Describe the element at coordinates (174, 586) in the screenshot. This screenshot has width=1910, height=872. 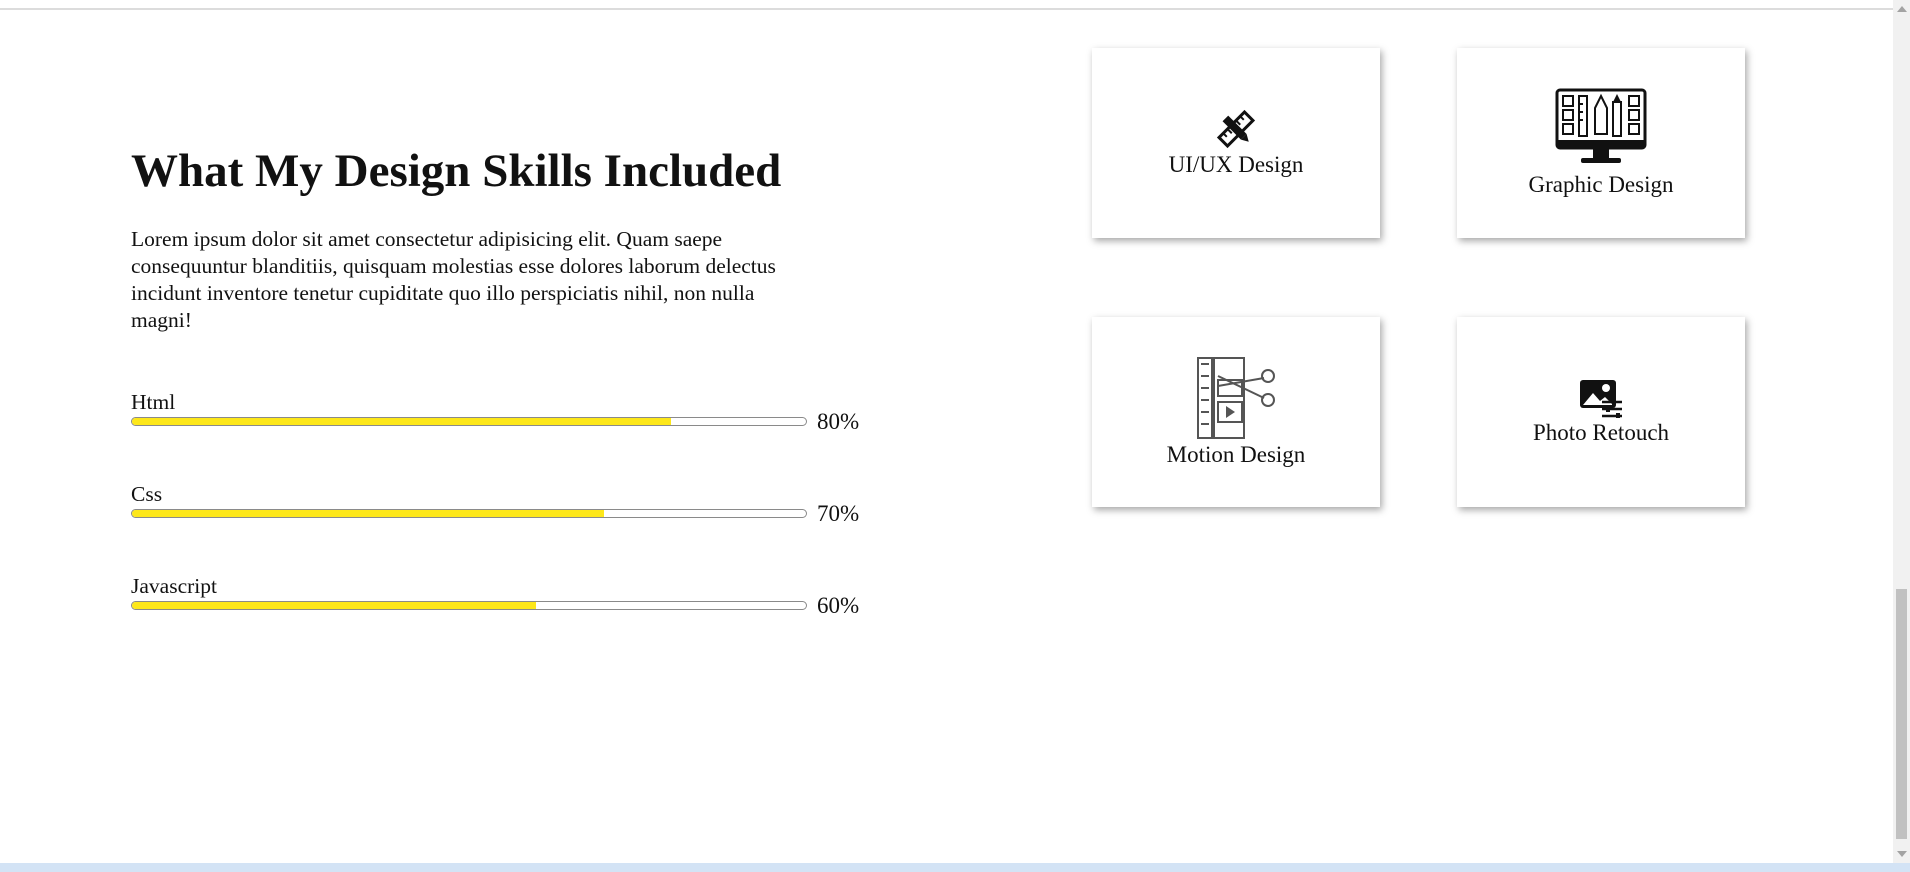
I see `skill-name: Javascript` at that location.